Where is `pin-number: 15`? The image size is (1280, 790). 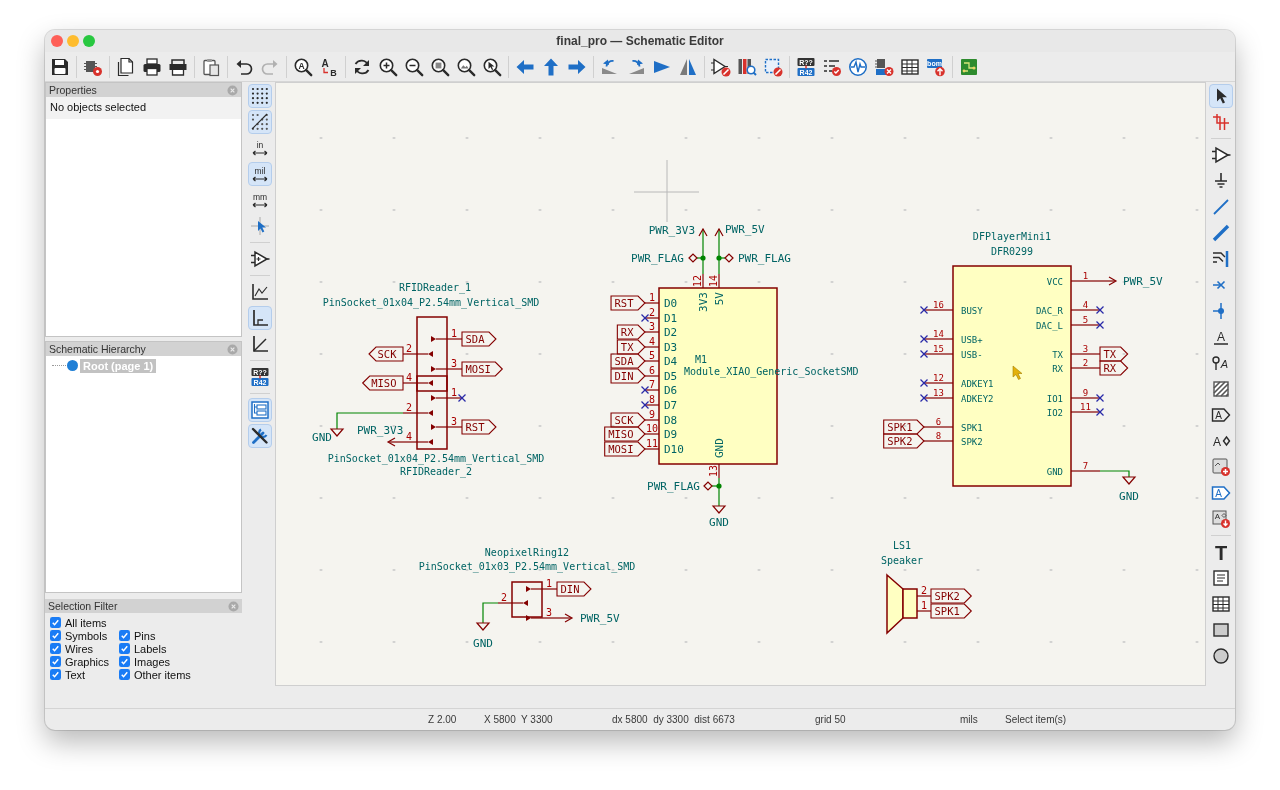
pin-number: 15 is located at coordinates (938, 348).